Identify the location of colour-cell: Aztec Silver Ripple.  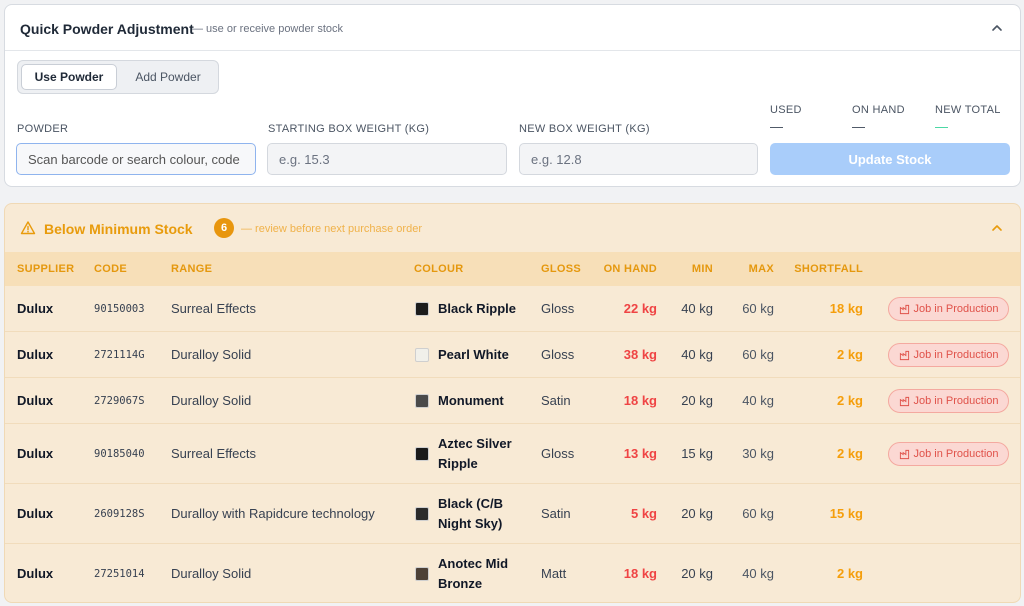
(475, 453).